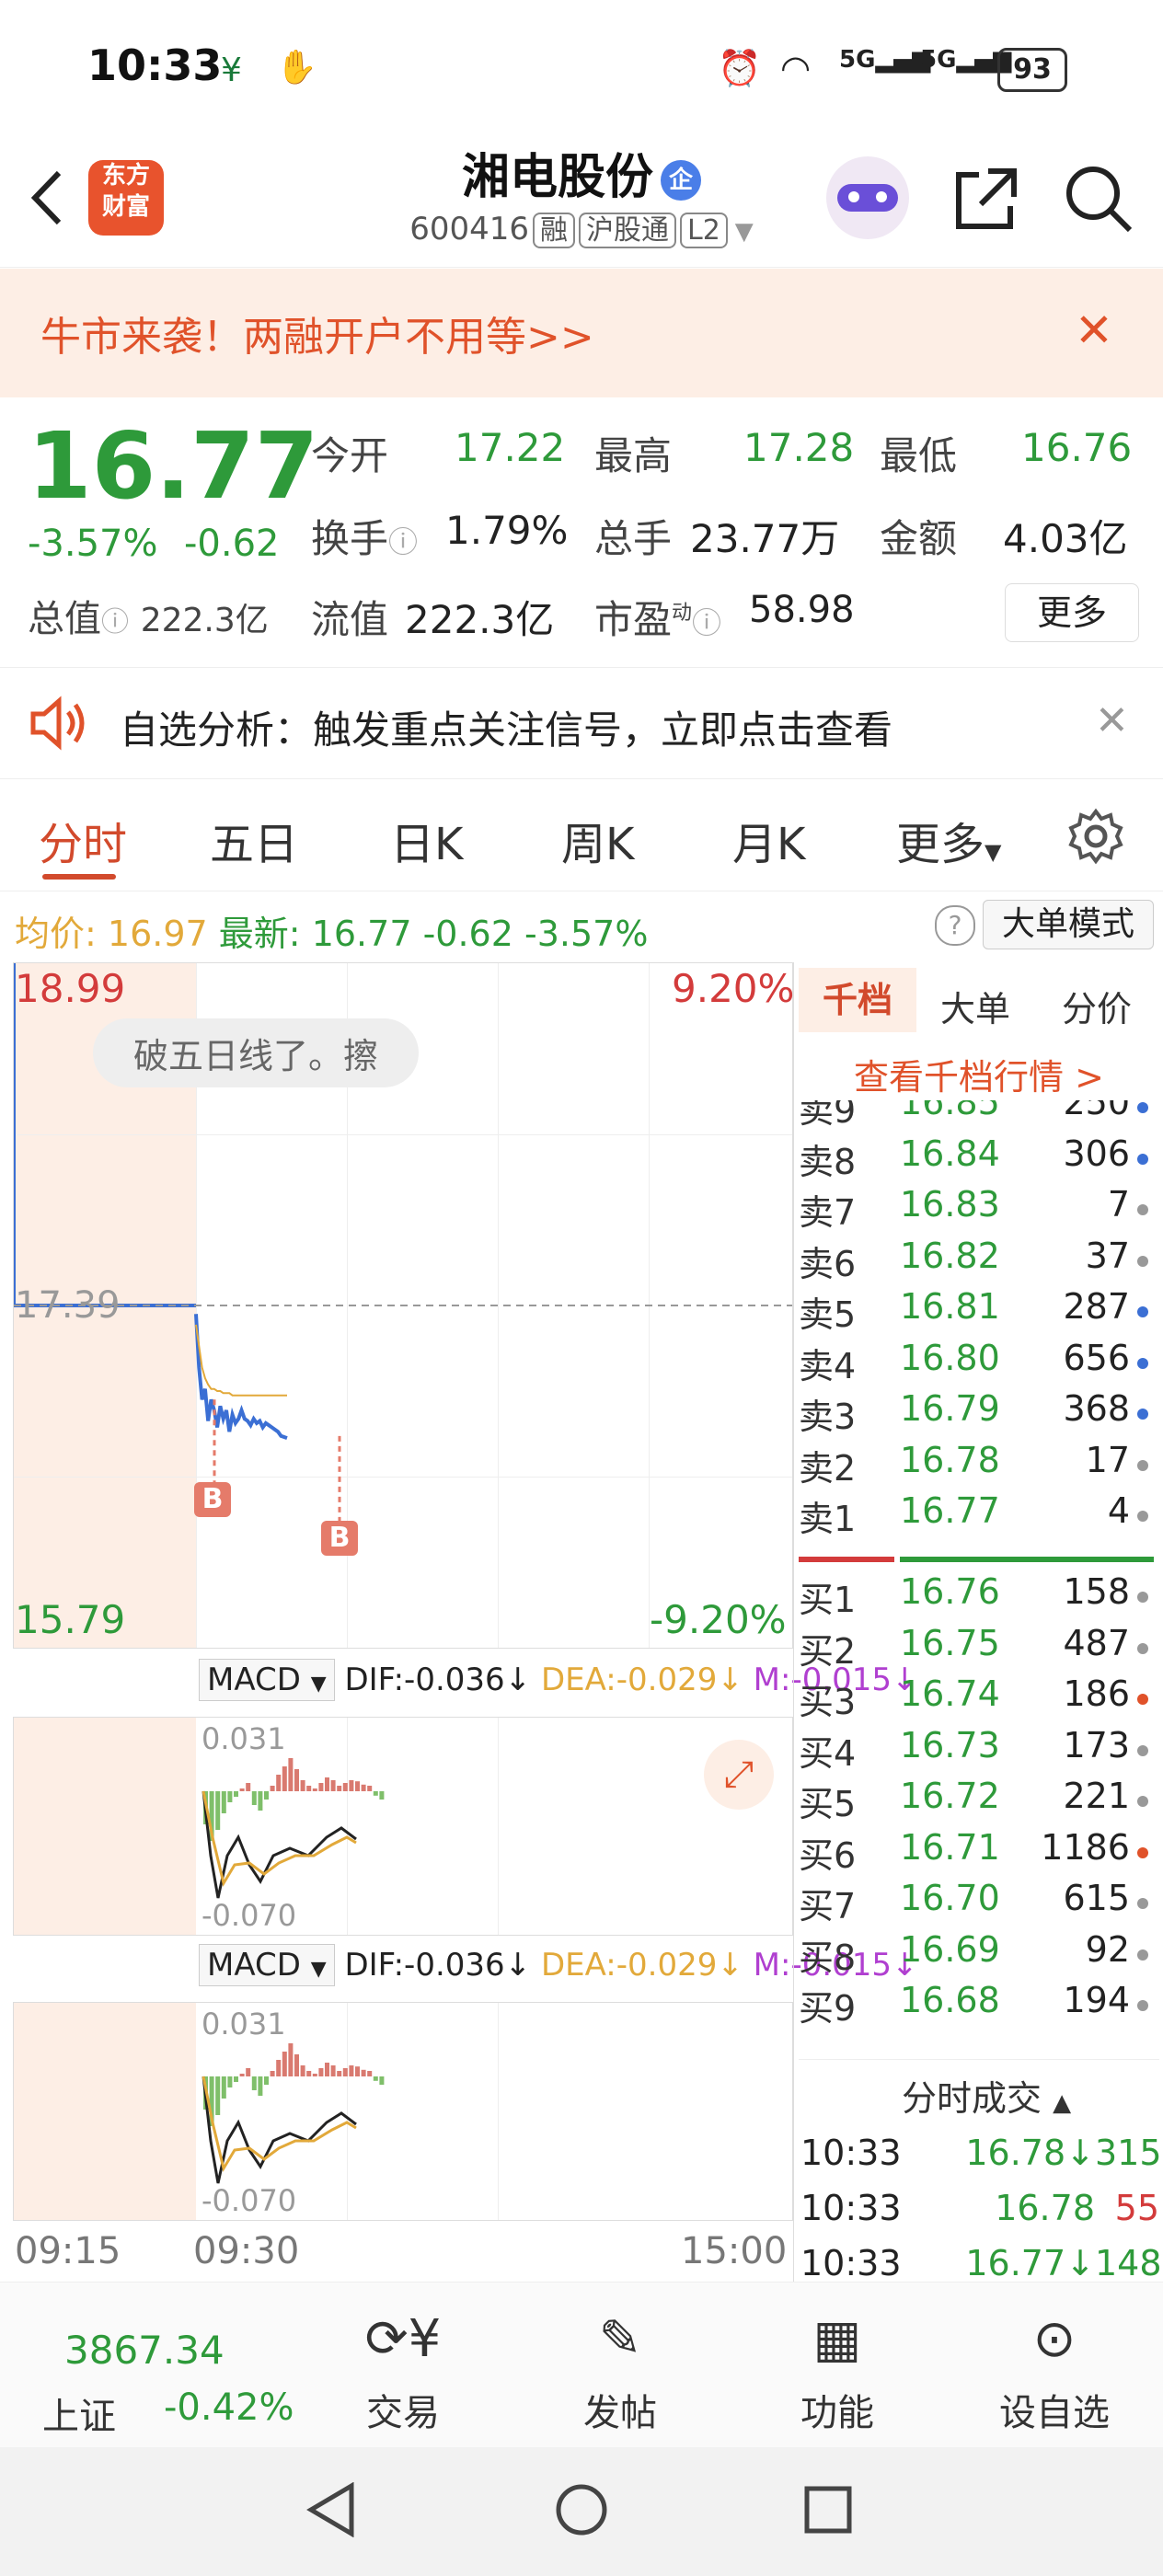 The image size is (1163, 2576). Describe the element at coordinates (145, 2350) in the screenshot. I see `index-value: 3867.34` at that location.